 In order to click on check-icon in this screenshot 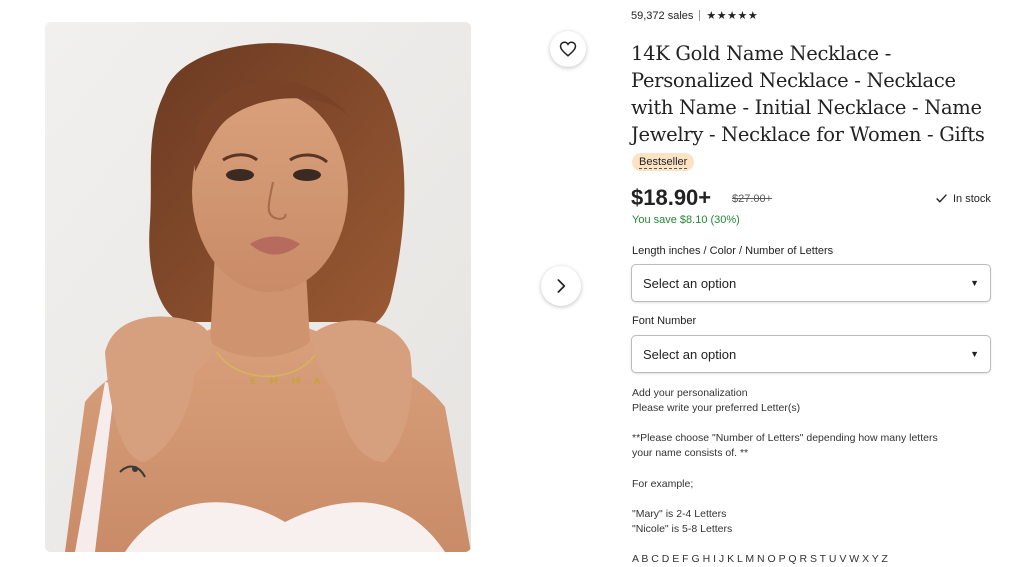, I will do `click(941, 198)`.